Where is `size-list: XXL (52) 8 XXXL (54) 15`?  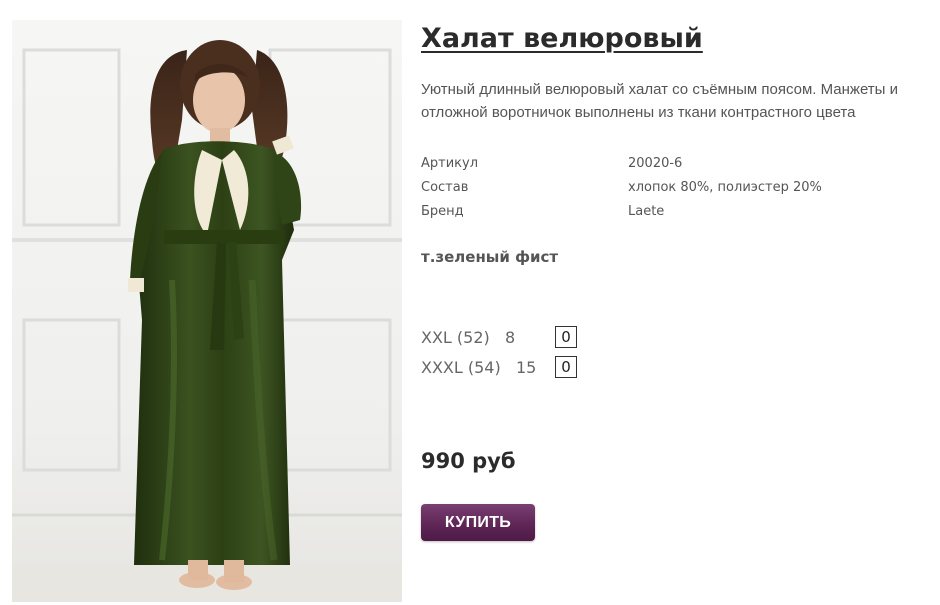
size-list: XXL (52) 8 XXXL (54) 15 is located at coordinates (673, 352).